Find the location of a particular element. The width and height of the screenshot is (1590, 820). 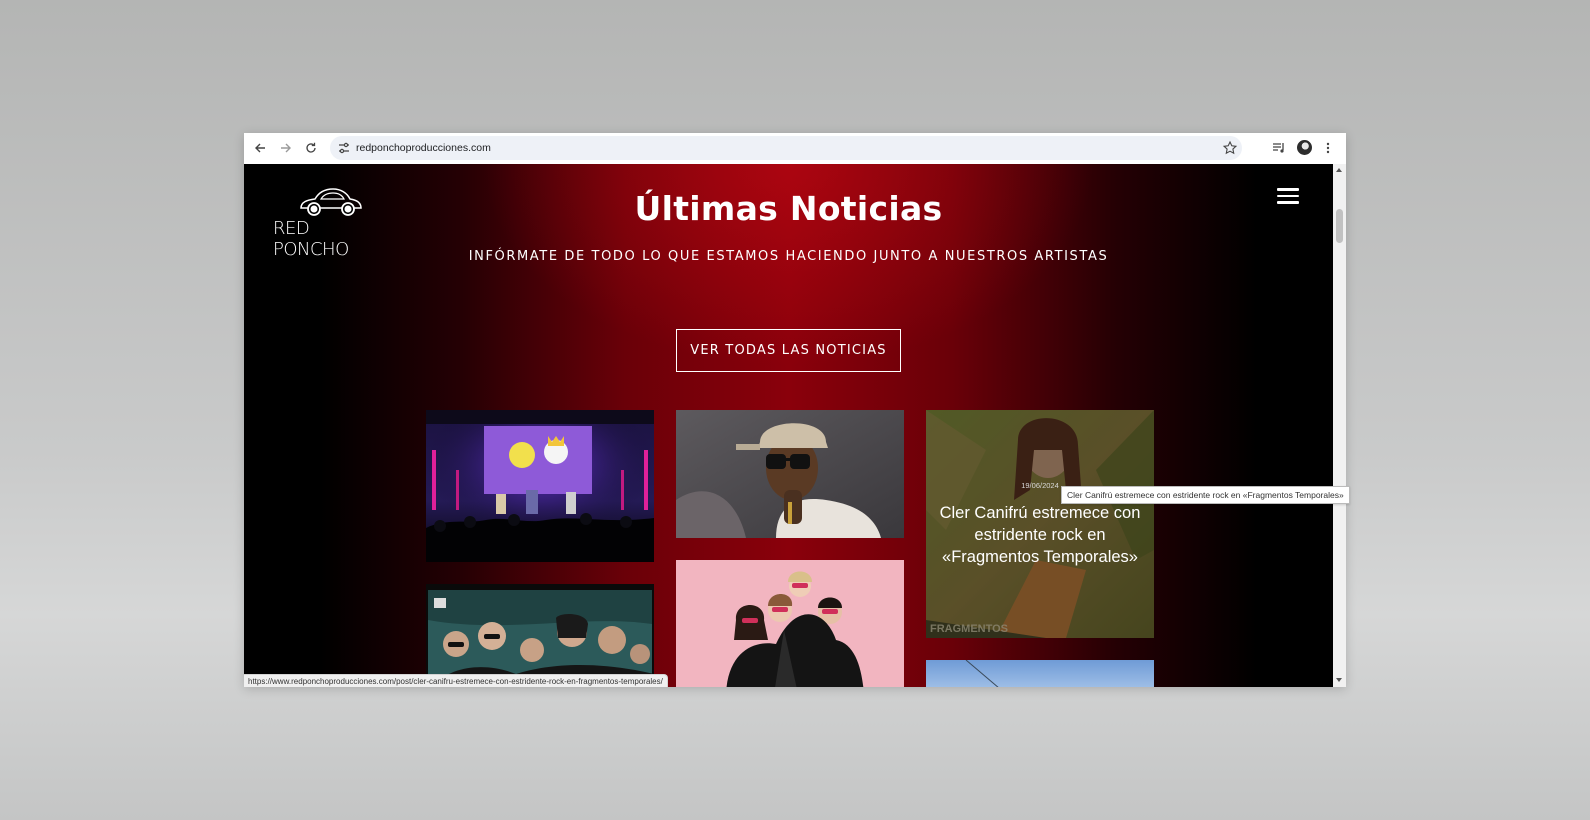

browser-toolbar: redponchoproducciones.com is located at coordinates (795, 148).